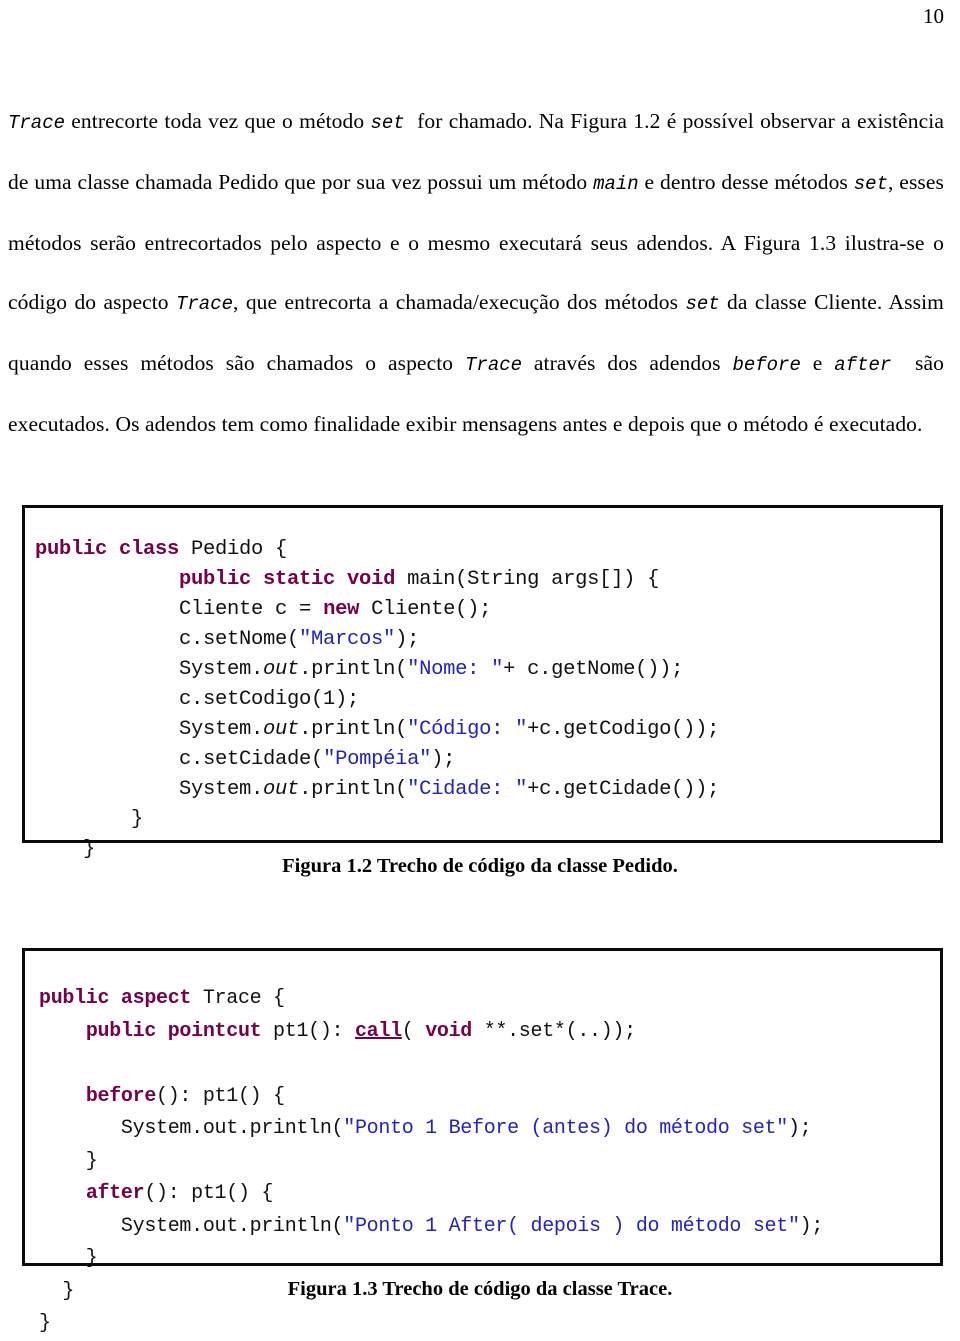 The width and height of the screenshot is (960, 1341). What do you see at coordinates (494, 365) in the screenshot?
I see `inline-code-trace-3: Trace` at bounding box center [494, 365].